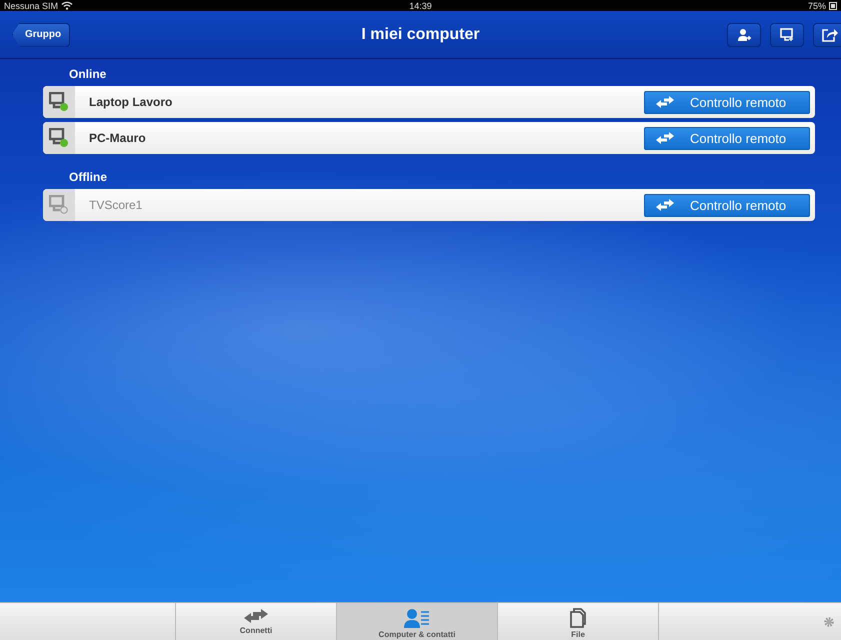 Image resolution: width=841 pixels, height=640 pixels. I want to click on person-plus-icon, so click(744, 35).